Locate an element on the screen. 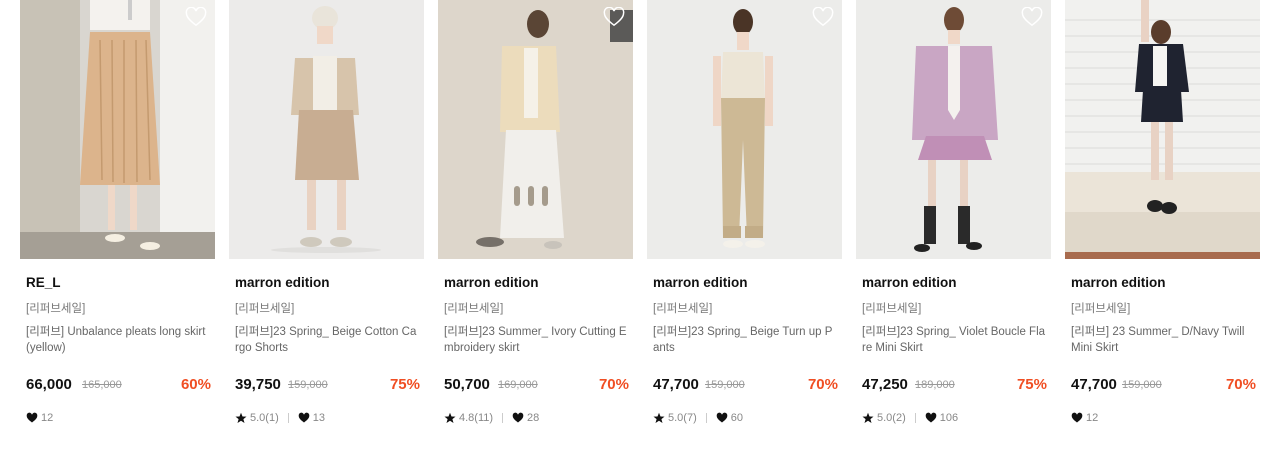 The width and height of the screenshot is (1266, 469). sale-price: 50,700 is located at coordinates (467, 384).